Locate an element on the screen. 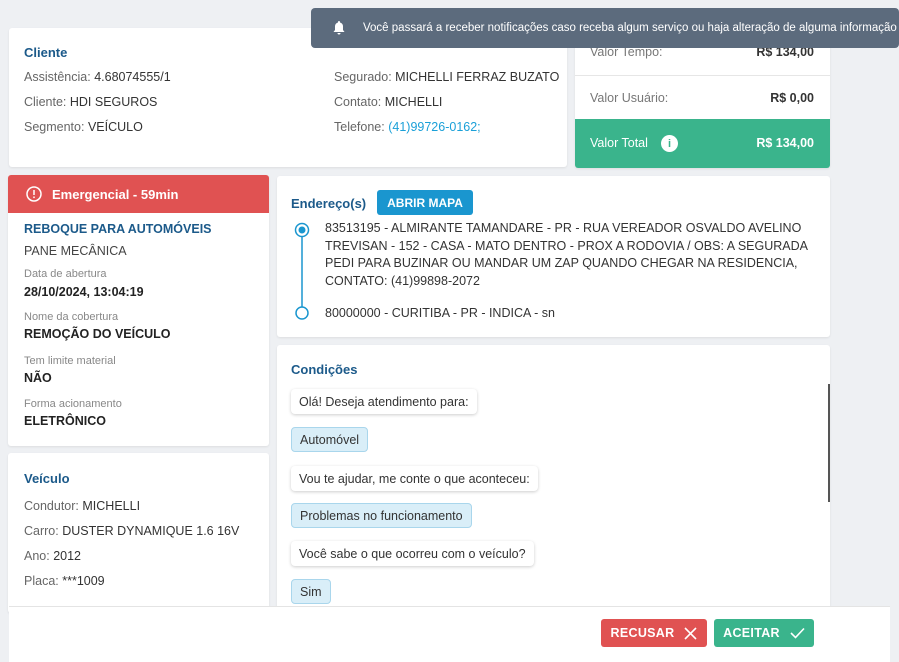 The height and width of the screenshot is (662, 899). cliente-row: Cliente: HDI SEGUROS is located at coordinates (91, 102).